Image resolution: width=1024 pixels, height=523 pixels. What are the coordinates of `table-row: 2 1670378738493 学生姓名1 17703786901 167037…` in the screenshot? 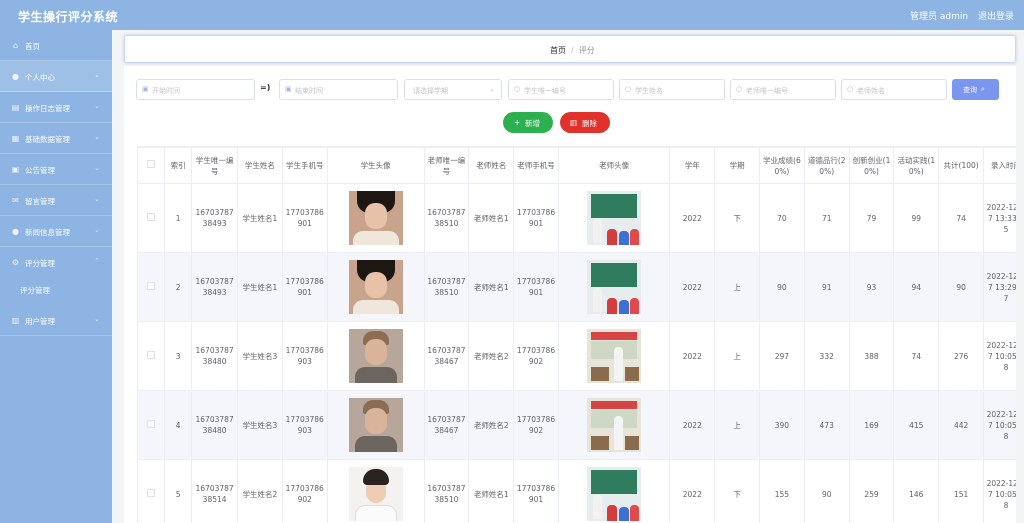 It's located at (576, 287).